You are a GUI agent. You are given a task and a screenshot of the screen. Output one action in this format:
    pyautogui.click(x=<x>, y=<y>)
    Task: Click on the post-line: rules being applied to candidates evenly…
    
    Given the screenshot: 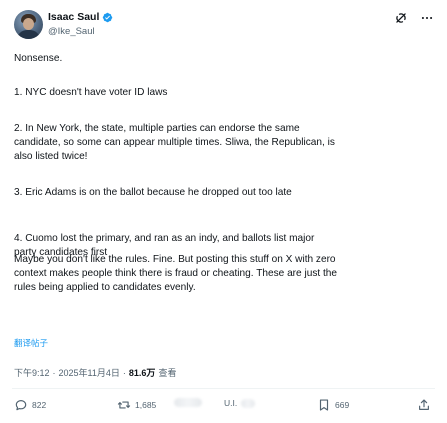 What is the action you would take?
    pyautogui.click(x=105, y=288)
    